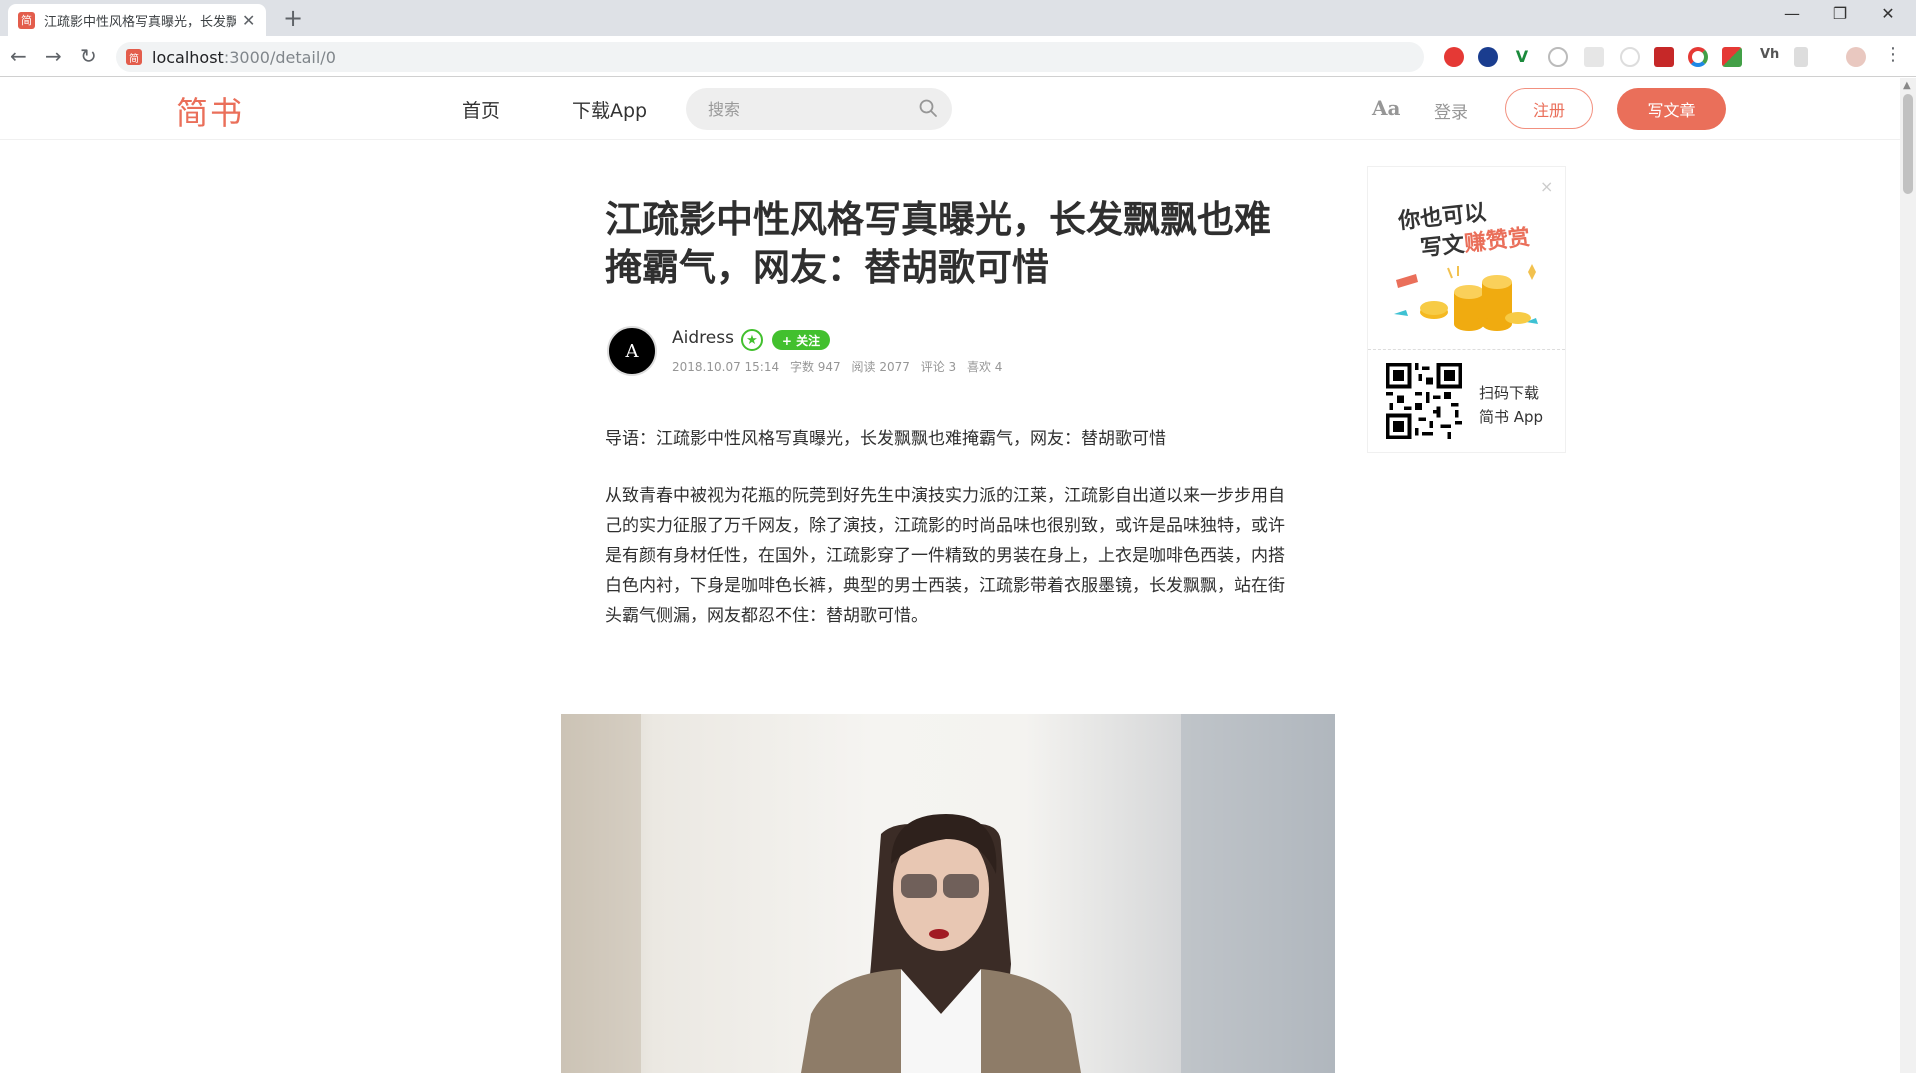 This screenshot has width=1916, height=1073. I want to click on extension-red-icon, so click(1664, 57).